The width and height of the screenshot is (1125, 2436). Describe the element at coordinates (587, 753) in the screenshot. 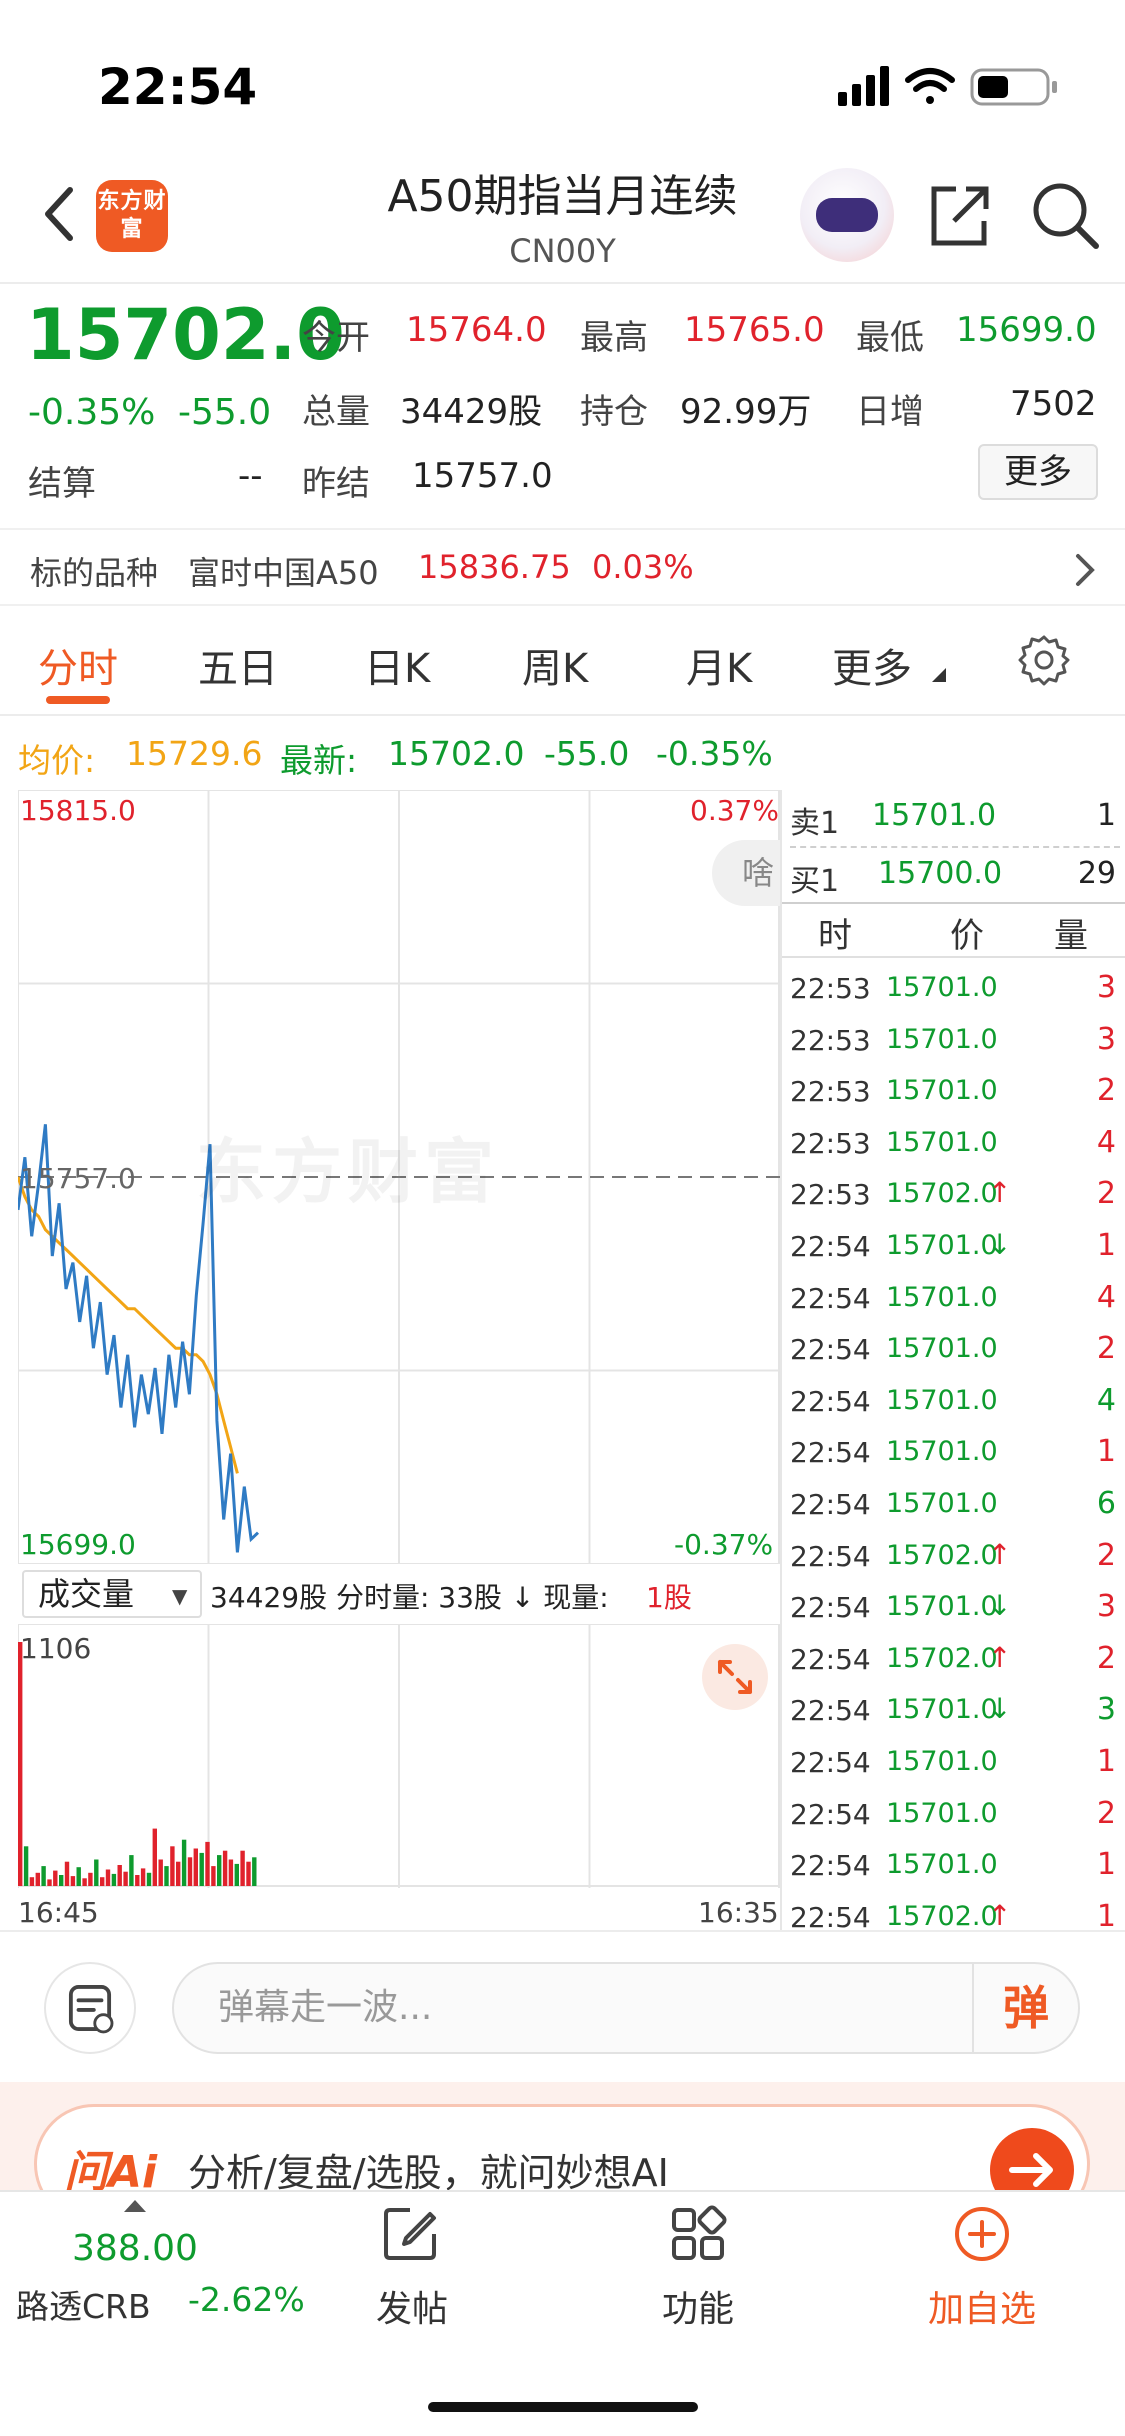

I see `latest-change: -55.0` at that location.